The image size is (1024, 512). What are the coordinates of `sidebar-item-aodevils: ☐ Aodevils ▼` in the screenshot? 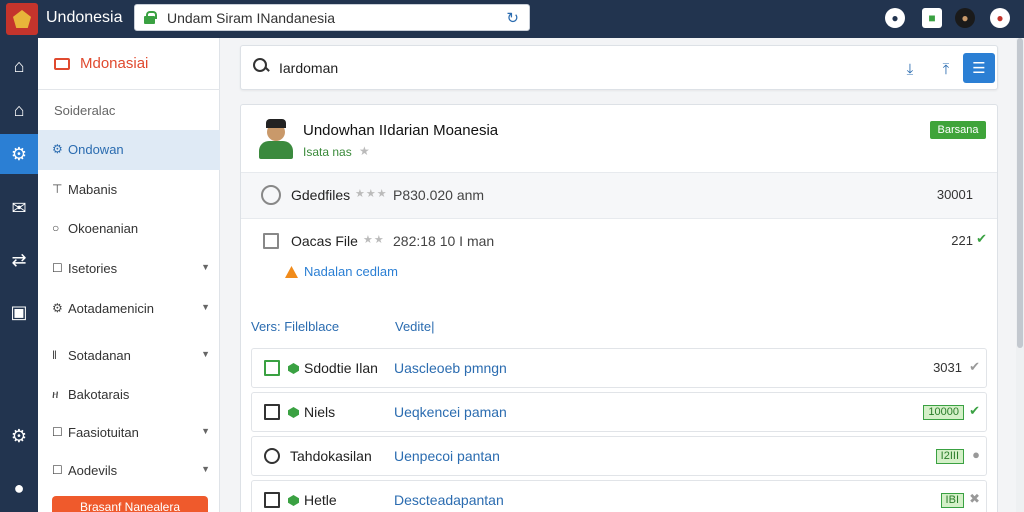 It's located at (129, 471).